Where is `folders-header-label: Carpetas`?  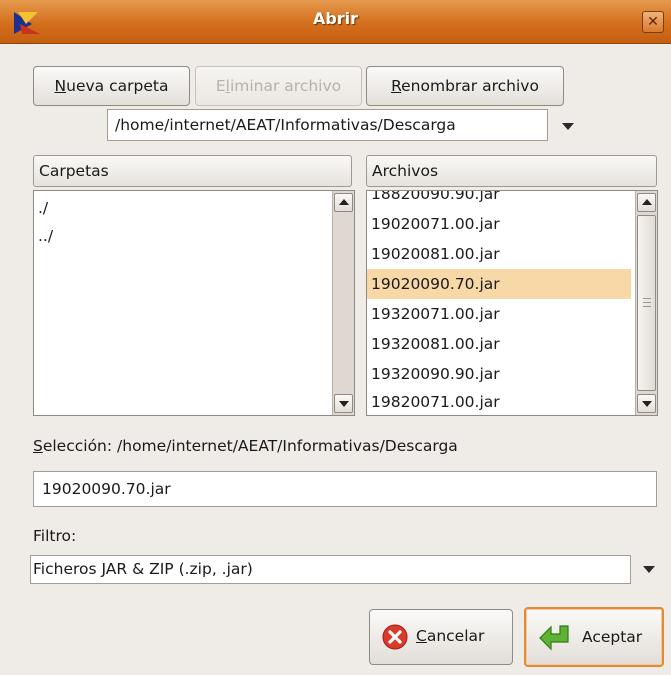 folders-header-label: Carpetas is located at coordinates (74, 171).